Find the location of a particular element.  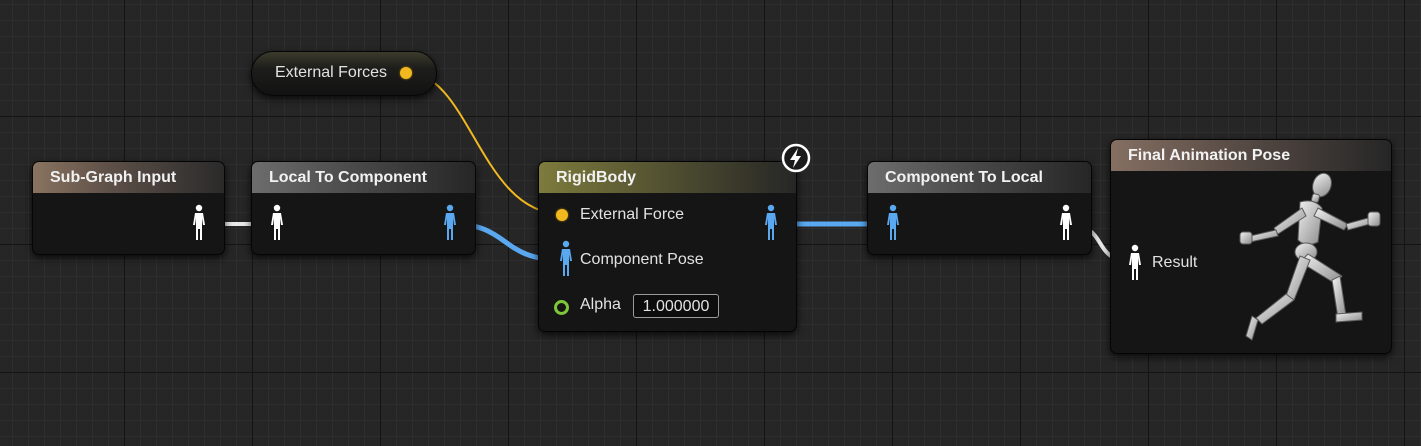

final-animation-pose-title: Final Animation Pose is located at coordinates (1251, 155).